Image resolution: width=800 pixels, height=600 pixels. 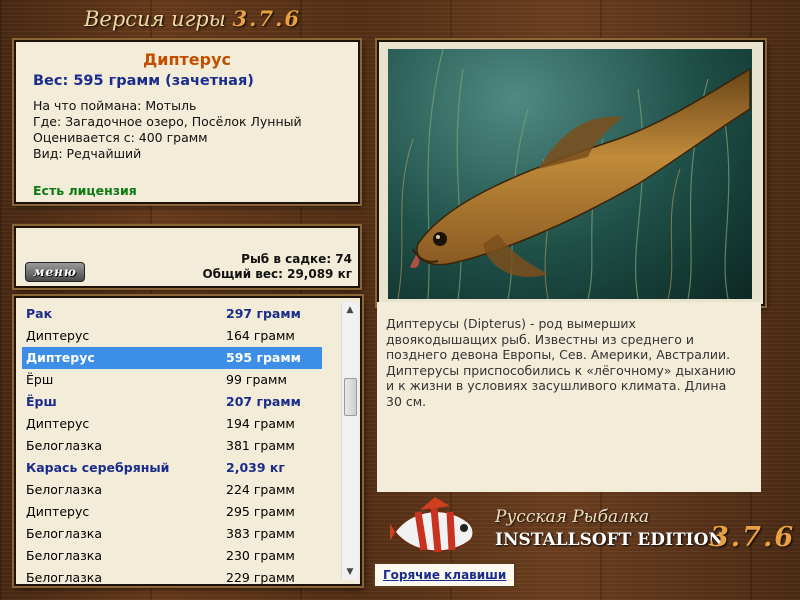 I want to click on catch-fish-weight: 164 грамм, so click(x=260, y=335).